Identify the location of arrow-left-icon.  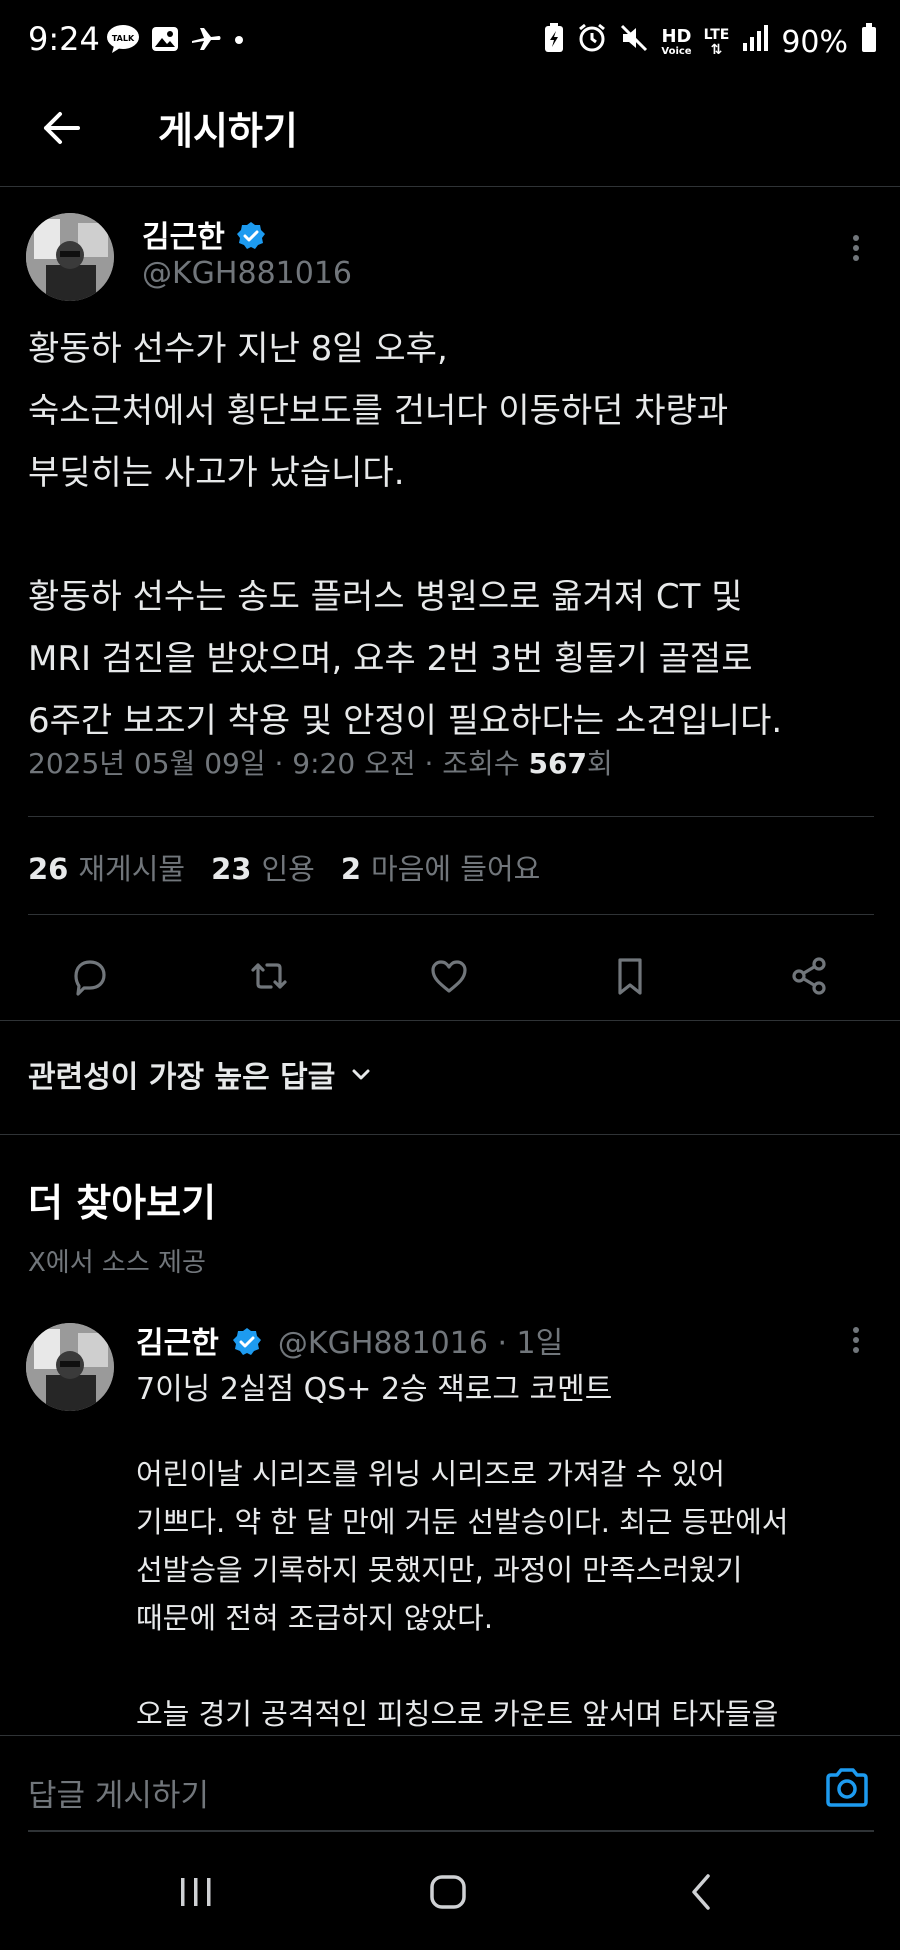
(62, 128).